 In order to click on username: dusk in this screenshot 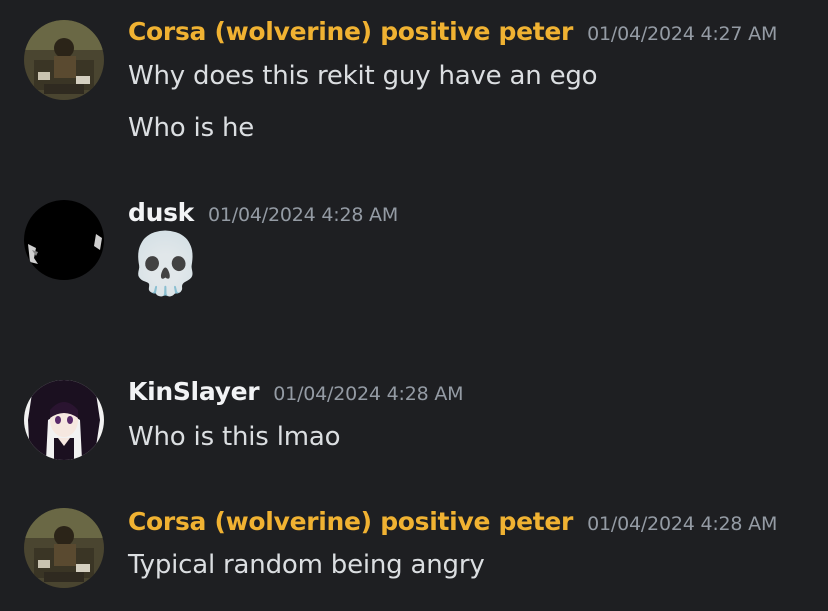, I will do `click(161, 212)`.